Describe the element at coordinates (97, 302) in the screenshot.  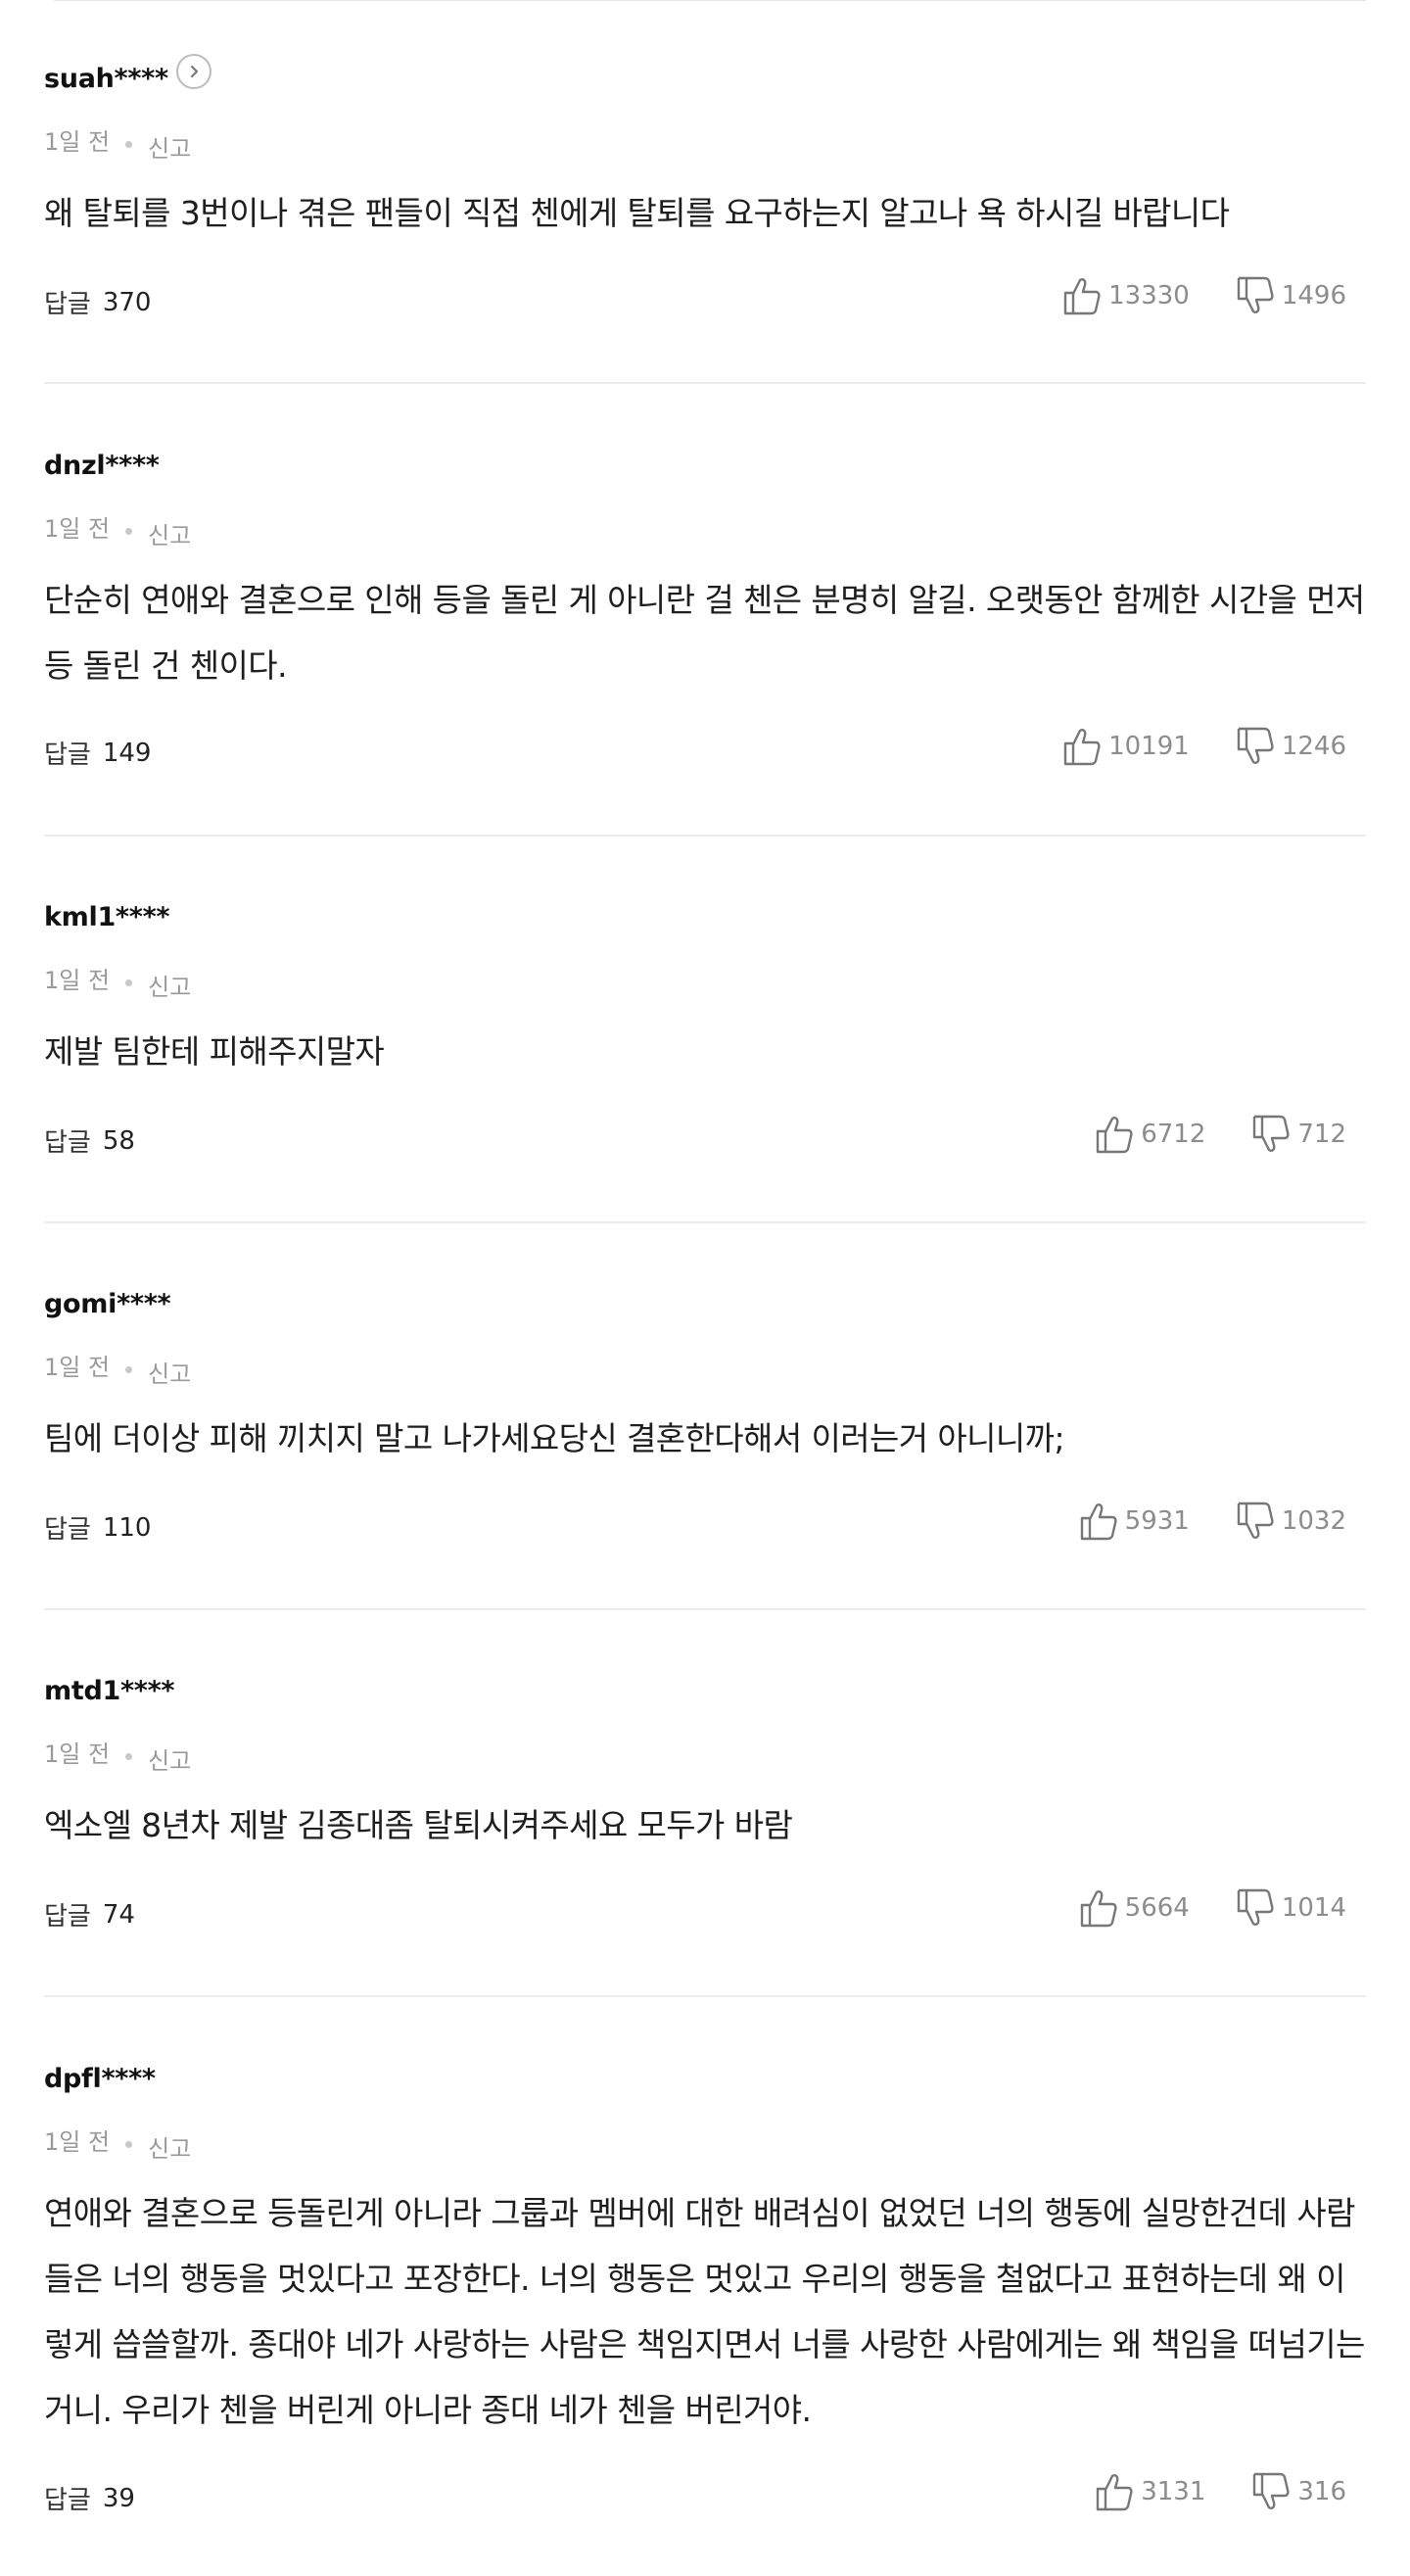
I see `reply-button: 답글 370` at that location.